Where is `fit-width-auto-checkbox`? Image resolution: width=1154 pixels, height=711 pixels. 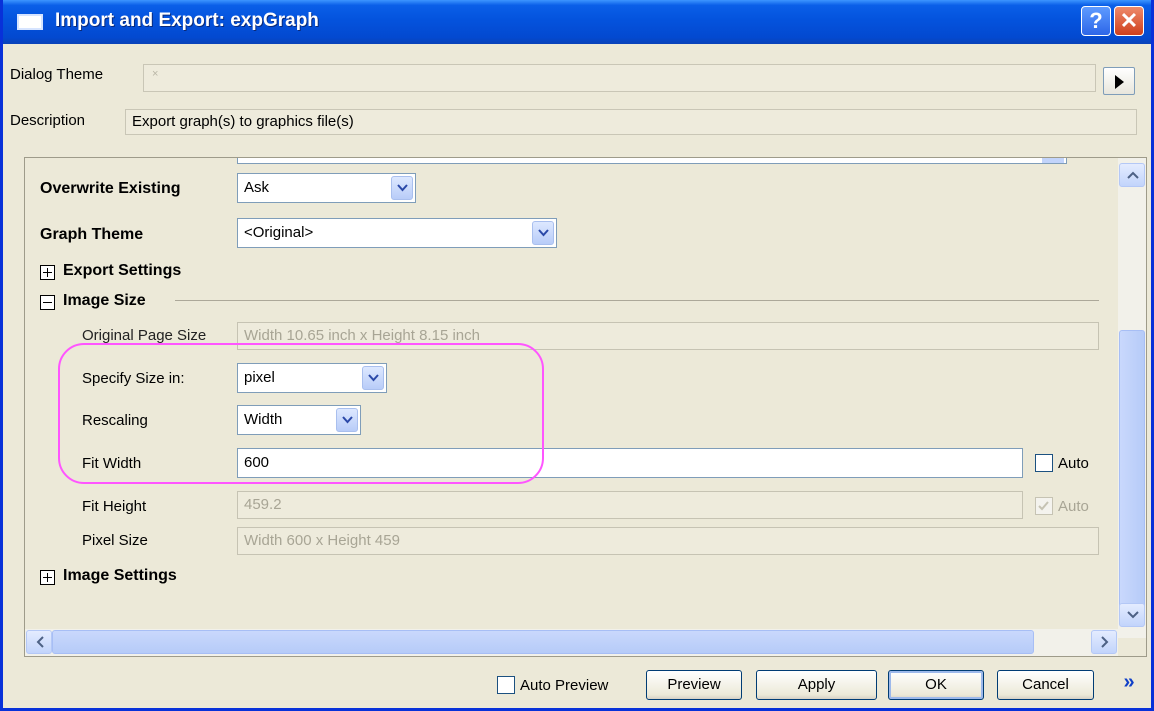 fit-width-auto-checkbox is located at coordinates (1044, 463).